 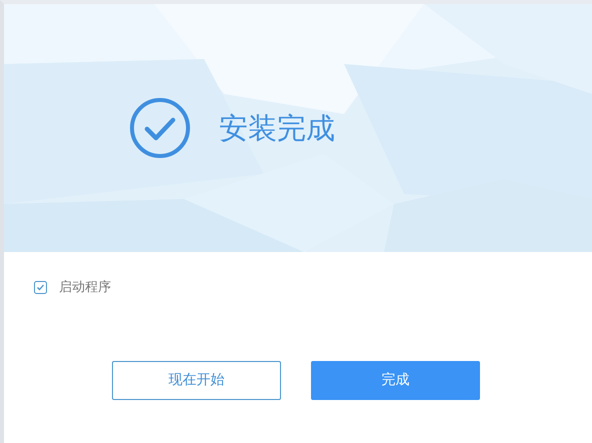 What do you see at coordinates (160, 128) in the screenshot?
I see `check-circle-icon` at bounding box center [160, 128].